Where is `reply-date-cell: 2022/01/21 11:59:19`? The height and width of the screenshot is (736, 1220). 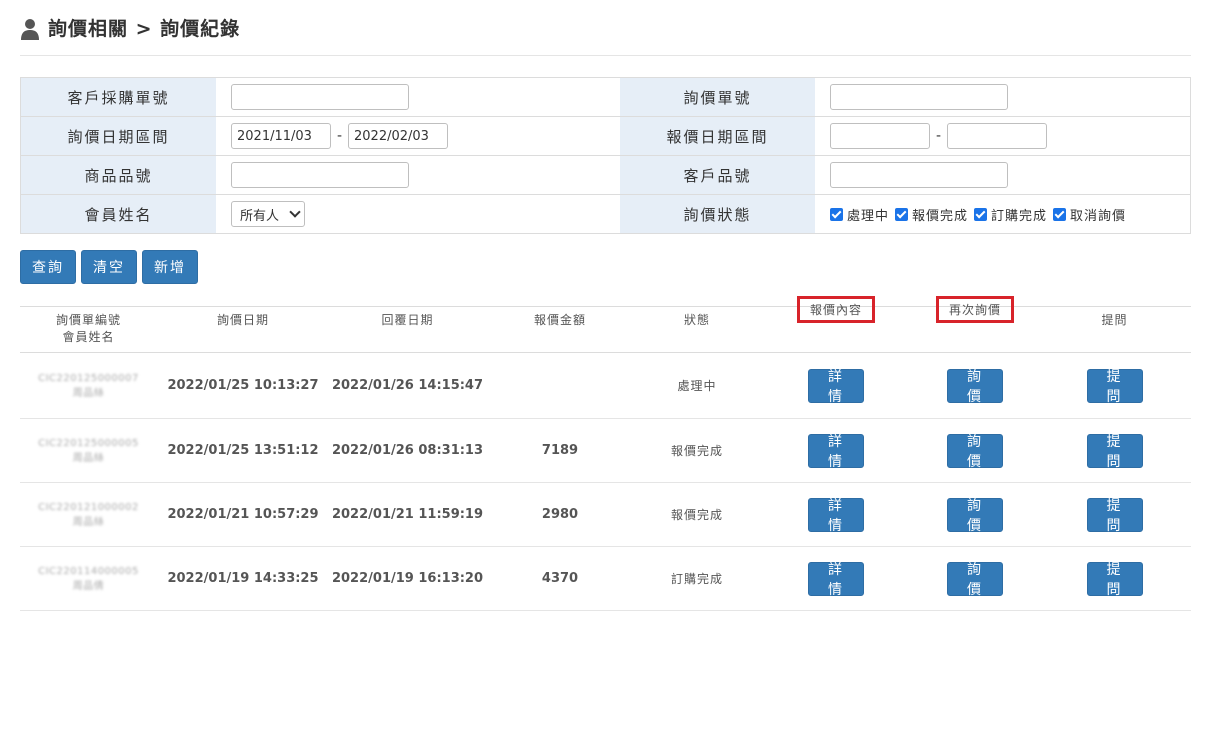
reply-date-cell: 2022/01/21 11:59:19 is located at coordinates (407, 514).